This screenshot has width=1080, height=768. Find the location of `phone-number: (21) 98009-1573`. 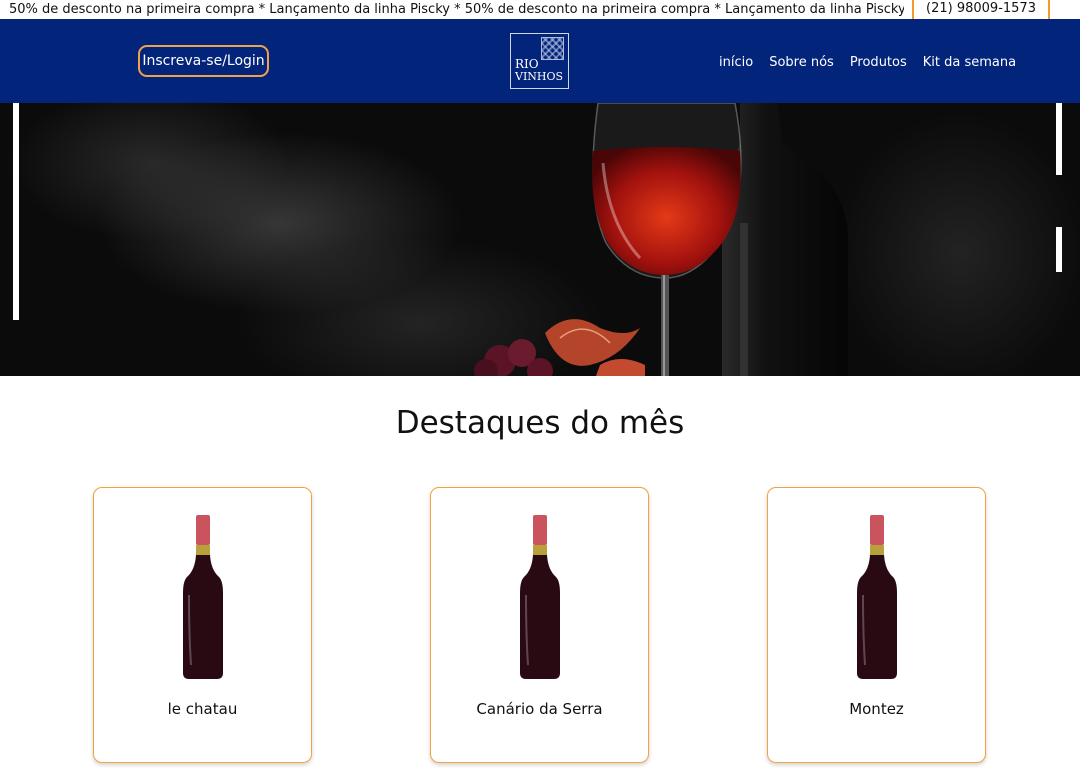

phone-number: (21) 98009-1573 is located at coordinates (981, 9).